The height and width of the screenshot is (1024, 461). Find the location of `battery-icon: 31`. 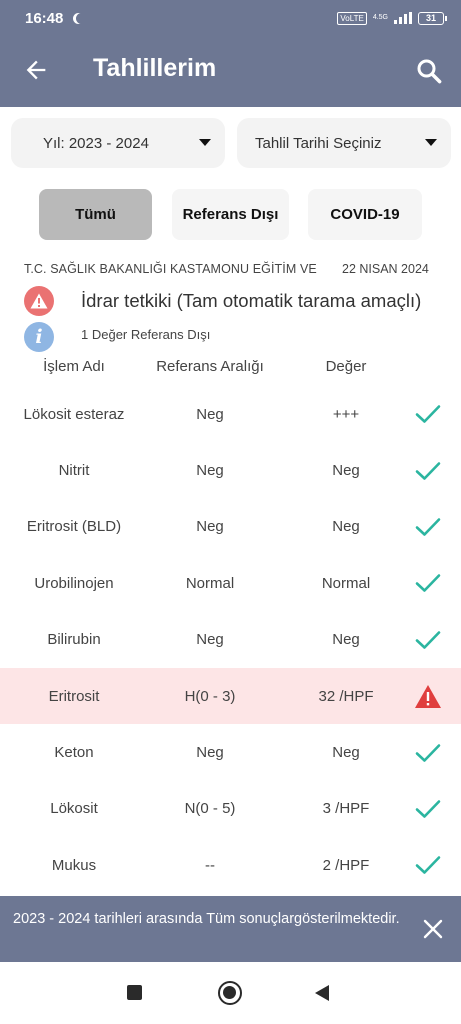

battery-icon: 31 is located at coordinates (432, 18).